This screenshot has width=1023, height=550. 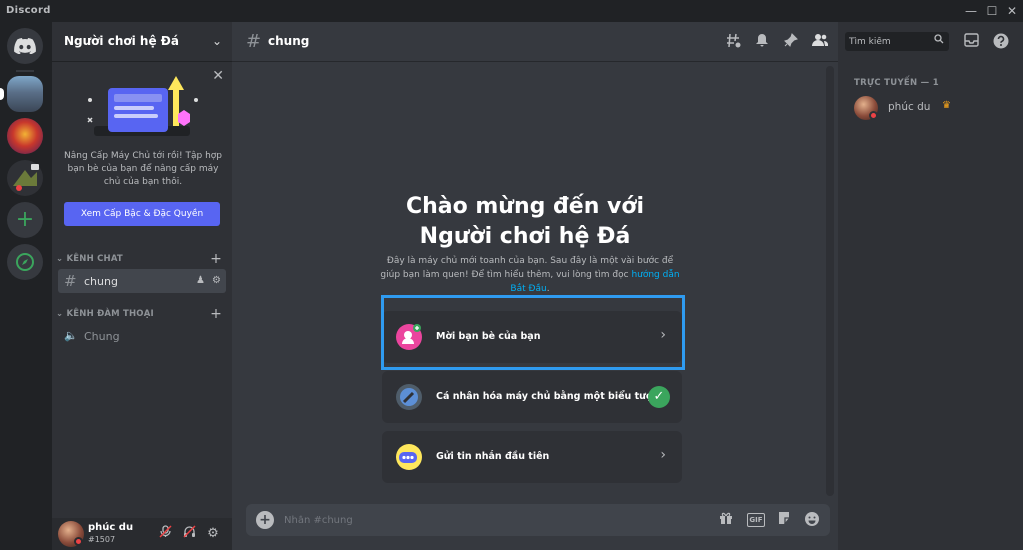 I want to click on member-item: phúc du ♛, so click(x=932, y=108).